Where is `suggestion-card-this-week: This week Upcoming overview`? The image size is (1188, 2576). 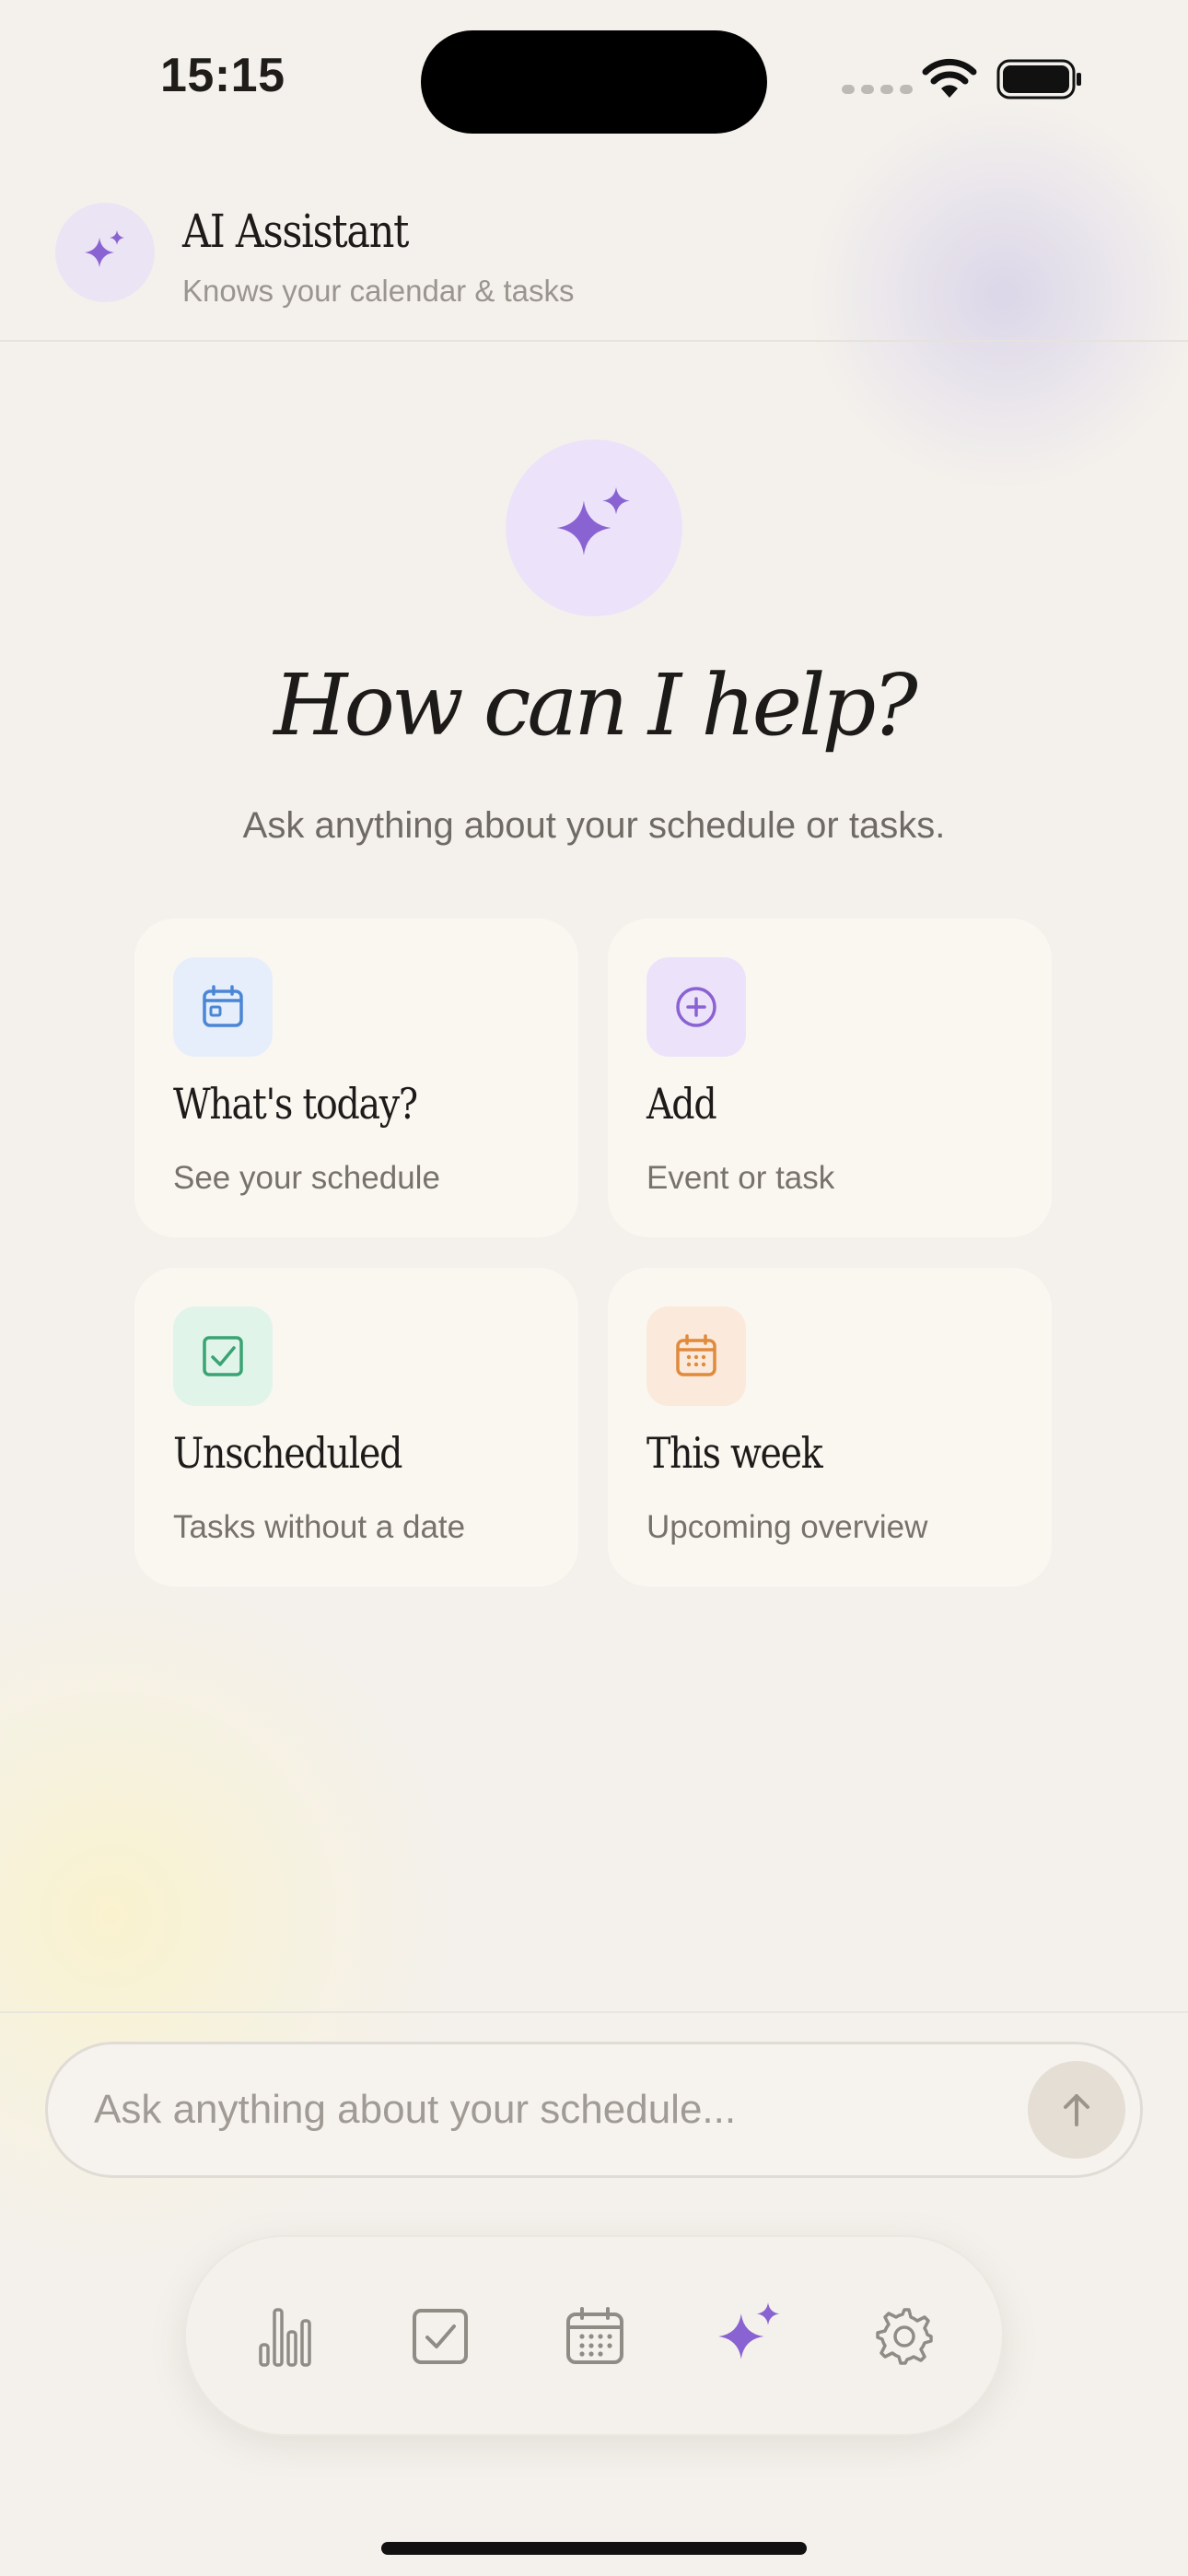 suggestion-card-this-week: This week Upcoming overview is located at coordinates (830, 1427).